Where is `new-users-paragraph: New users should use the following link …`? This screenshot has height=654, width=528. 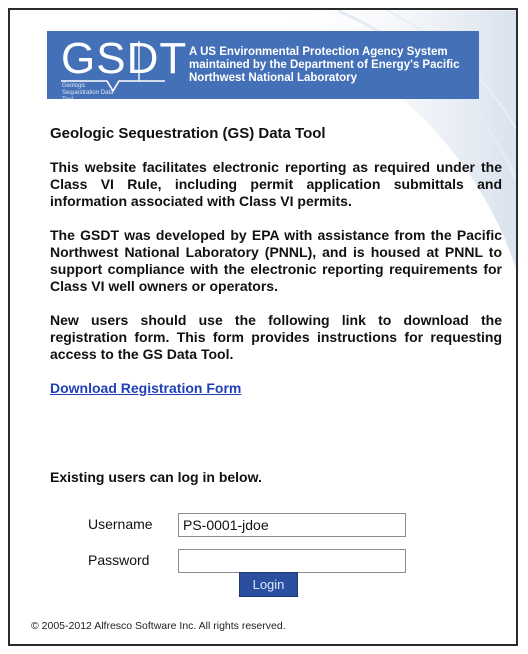
new-users-paragraph: New users should use the following link … is located at coordinates (276, 337).